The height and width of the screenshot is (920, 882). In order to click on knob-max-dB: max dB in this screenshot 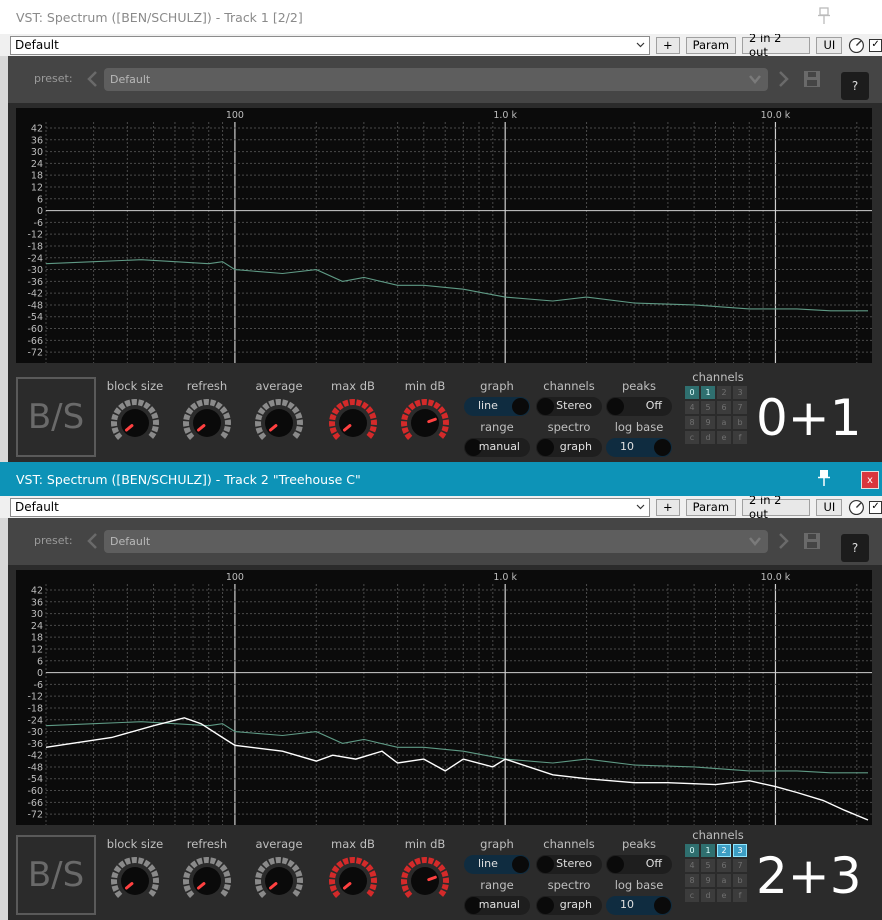, I will do `click(353, 867)`.